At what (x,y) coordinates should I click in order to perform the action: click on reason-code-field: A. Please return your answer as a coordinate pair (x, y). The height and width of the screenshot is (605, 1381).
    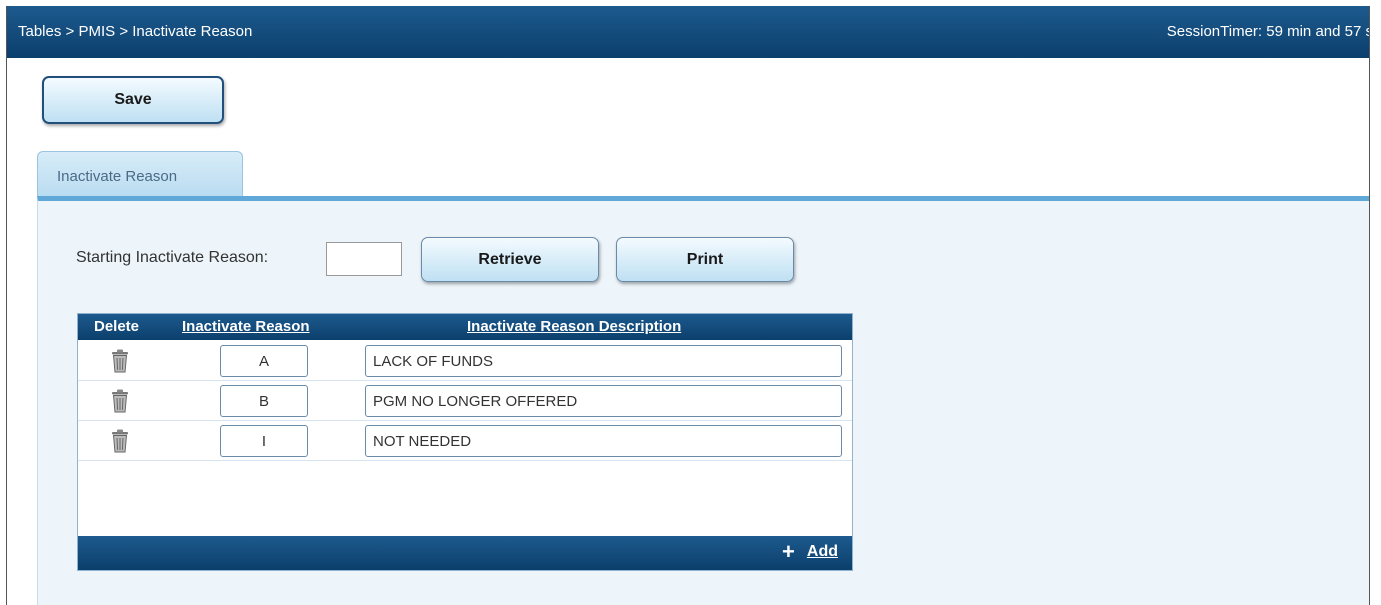
    Looking at the image, I should click on (264, 361).